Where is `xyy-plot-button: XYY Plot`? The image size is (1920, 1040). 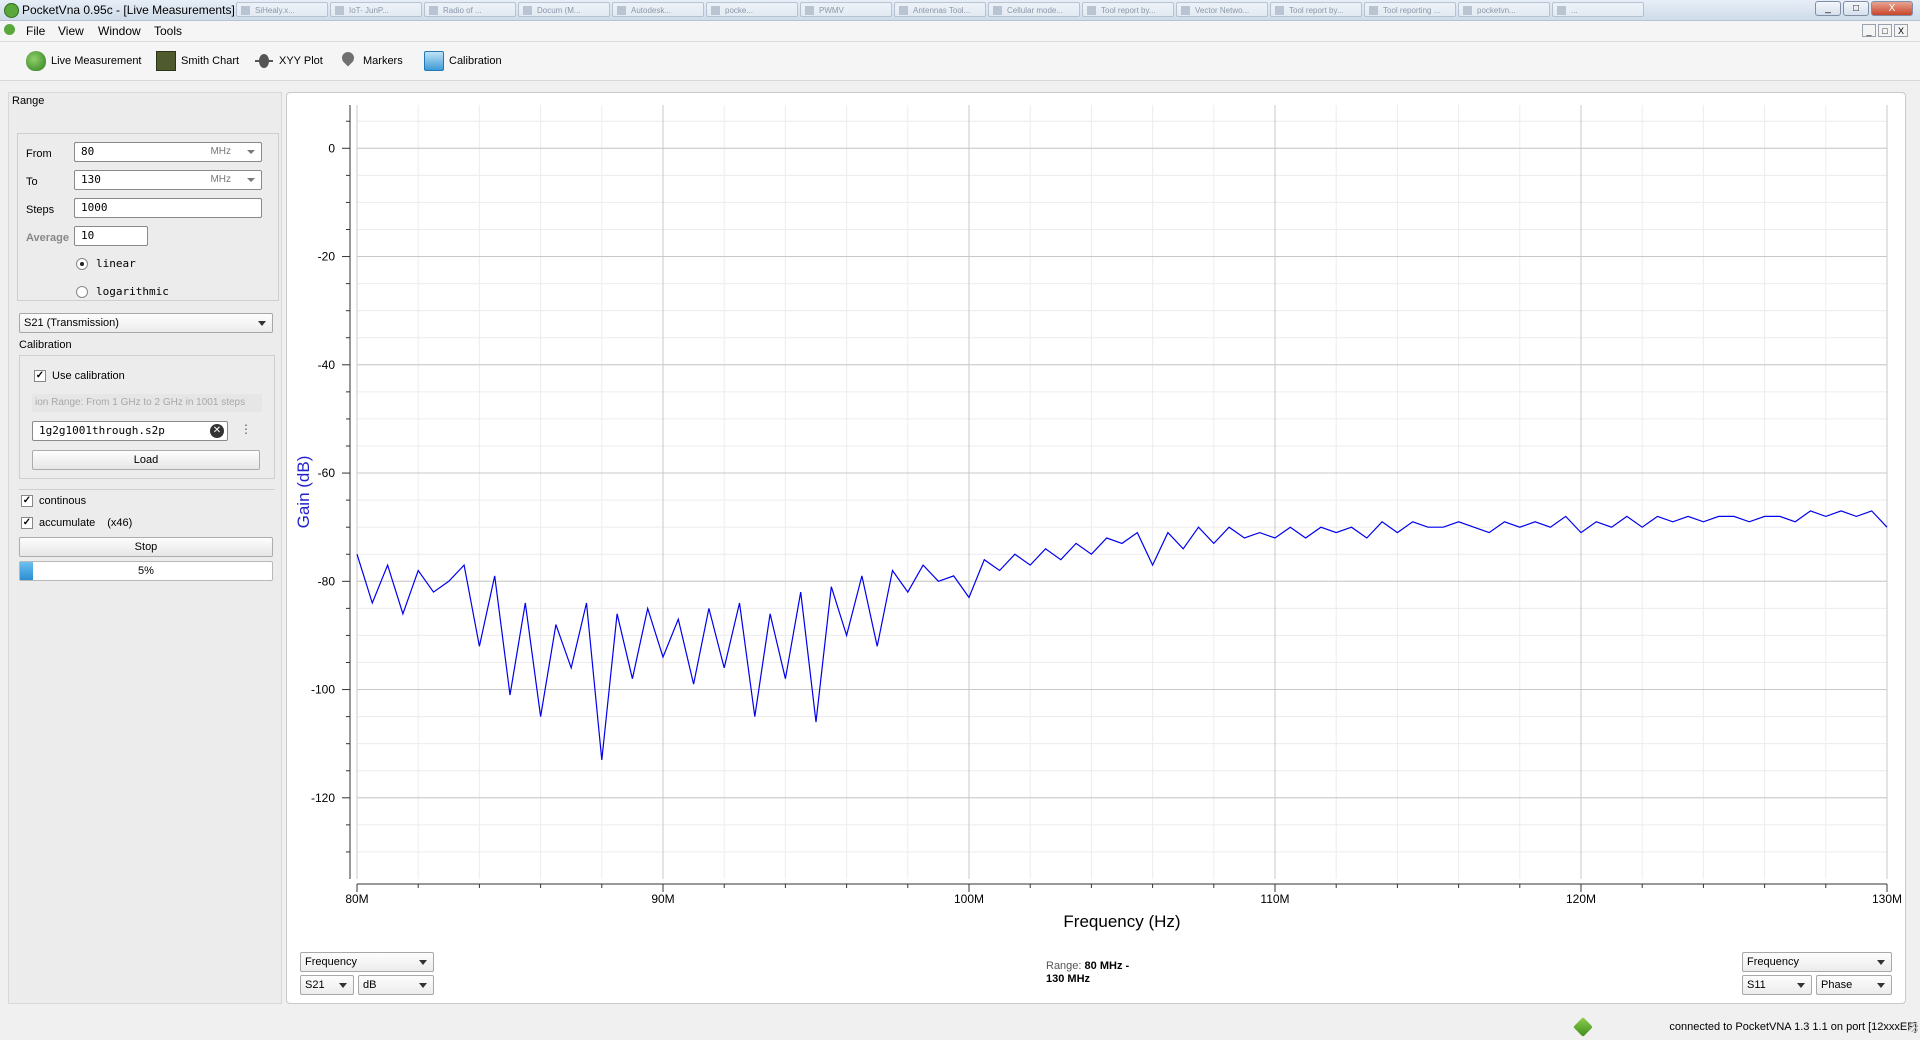
xyy-plot-button: XYY Plot is located at coordinates (288, 61).